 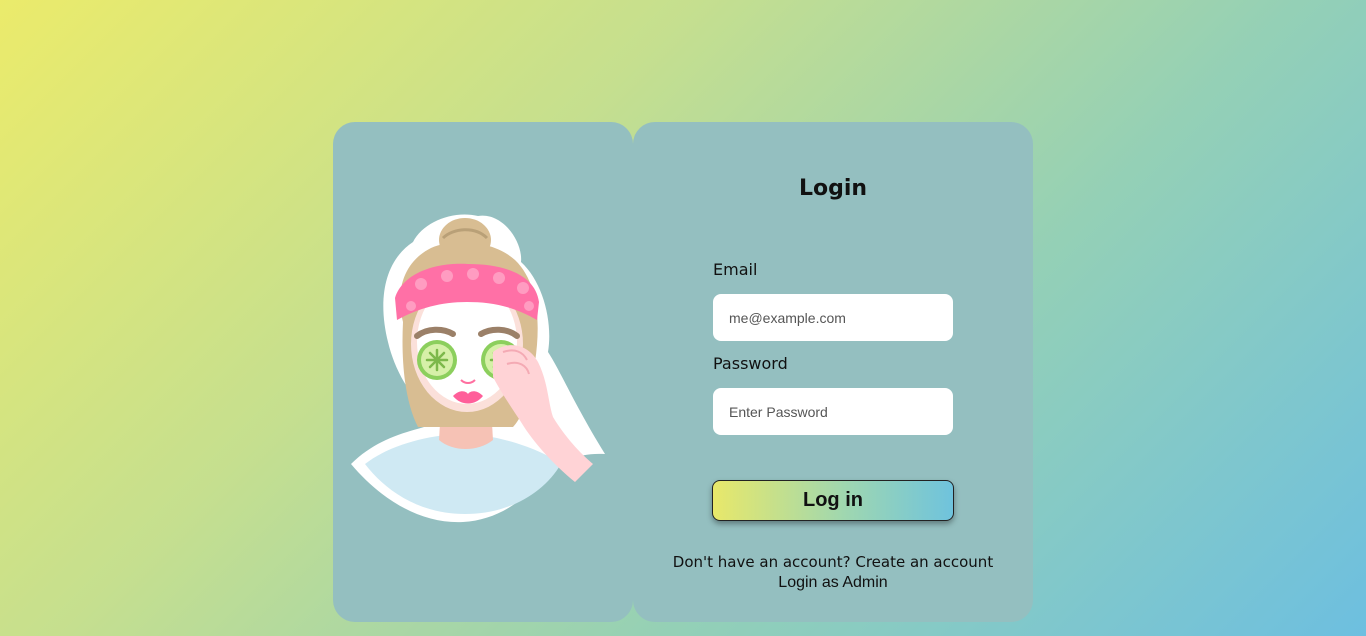 What do you see at coordinates (833, 411) in the screenshot?
I see `password-field` at bounding box center [833, 411].